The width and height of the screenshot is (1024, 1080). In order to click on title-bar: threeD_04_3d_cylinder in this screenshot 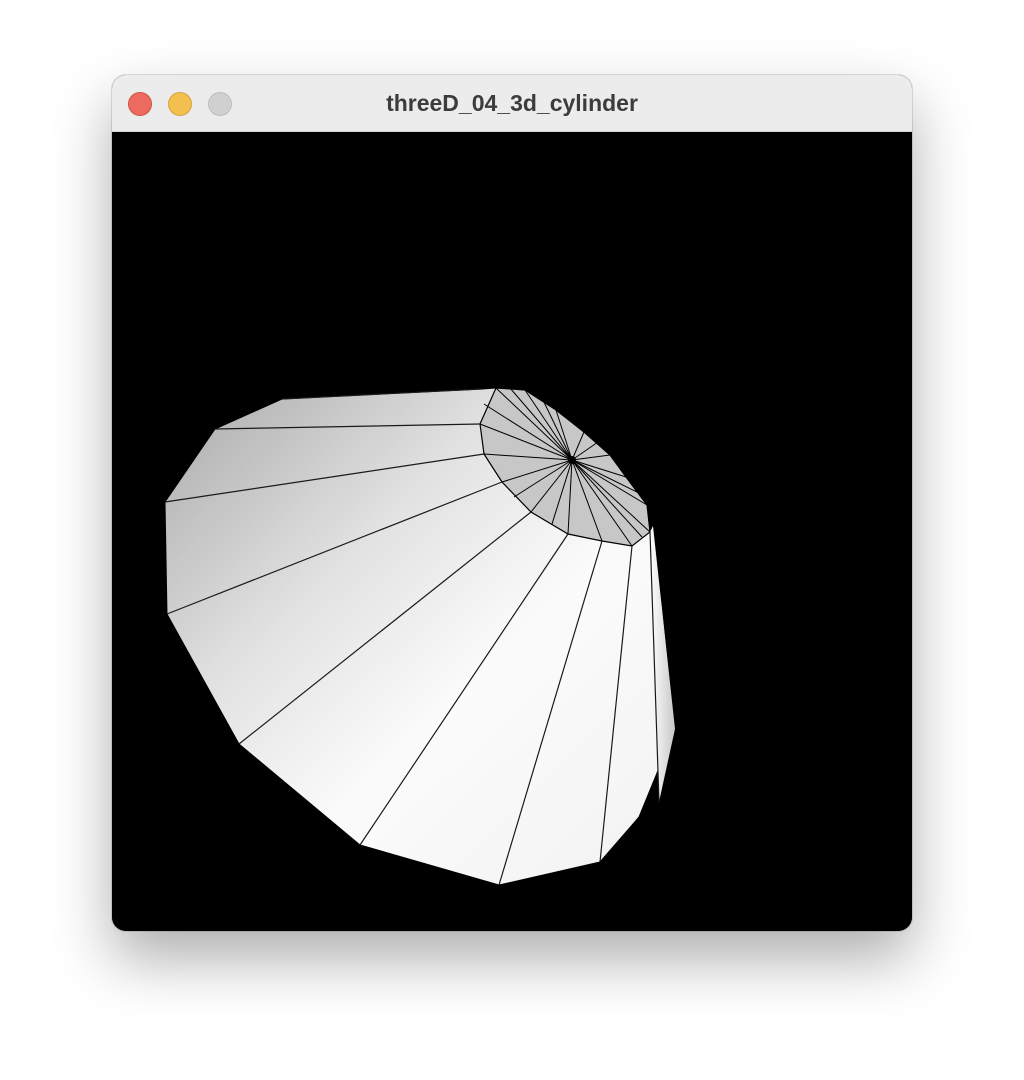, I will do `click(512, 103)`.